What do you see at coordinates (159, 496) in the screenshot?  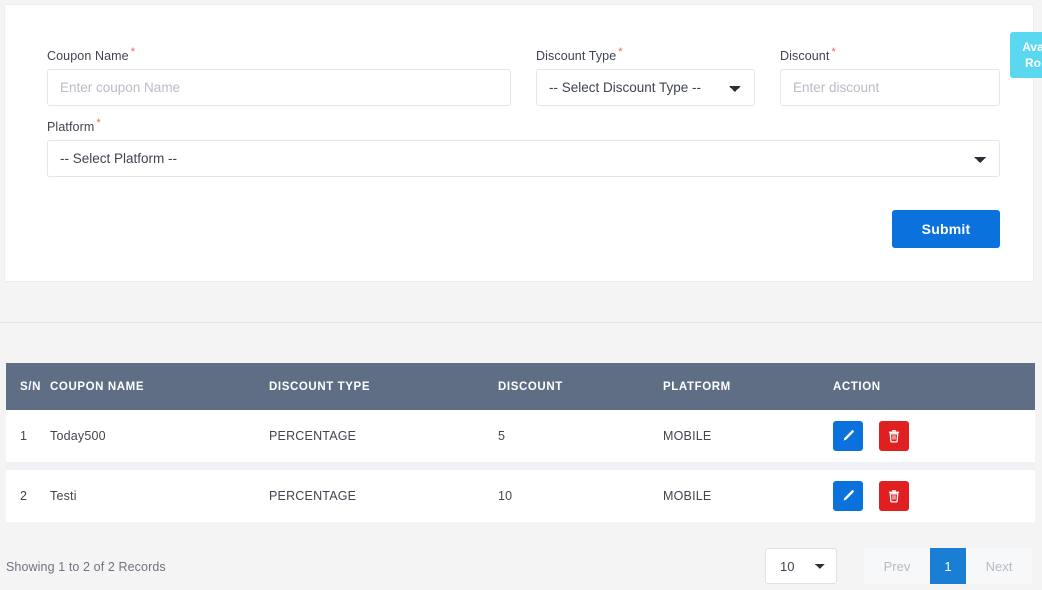 I see `cell-coupon-name: Testi` at bounding box center [159, 496].